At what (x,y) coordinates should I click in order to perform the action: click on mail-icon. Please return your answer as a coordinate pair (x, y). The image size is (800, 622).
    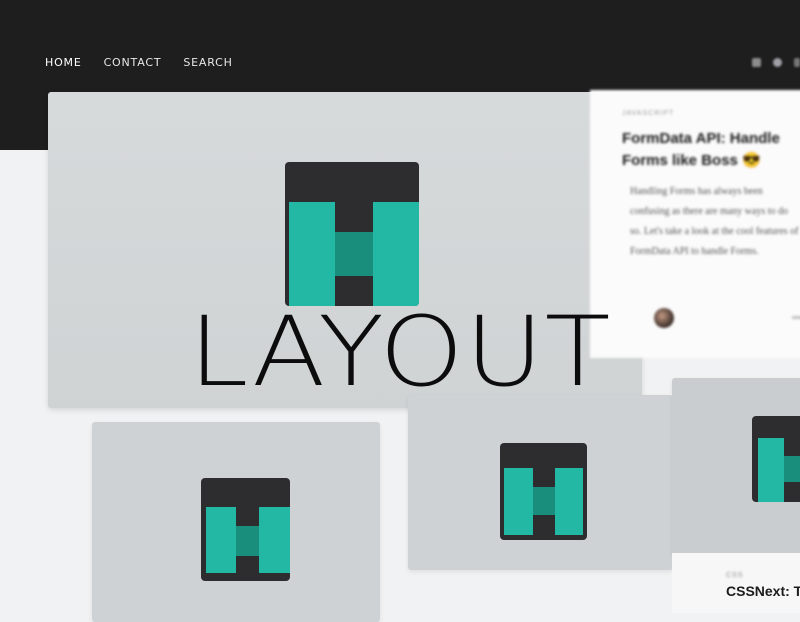
    Looking at the image, I should click on (756, 62).